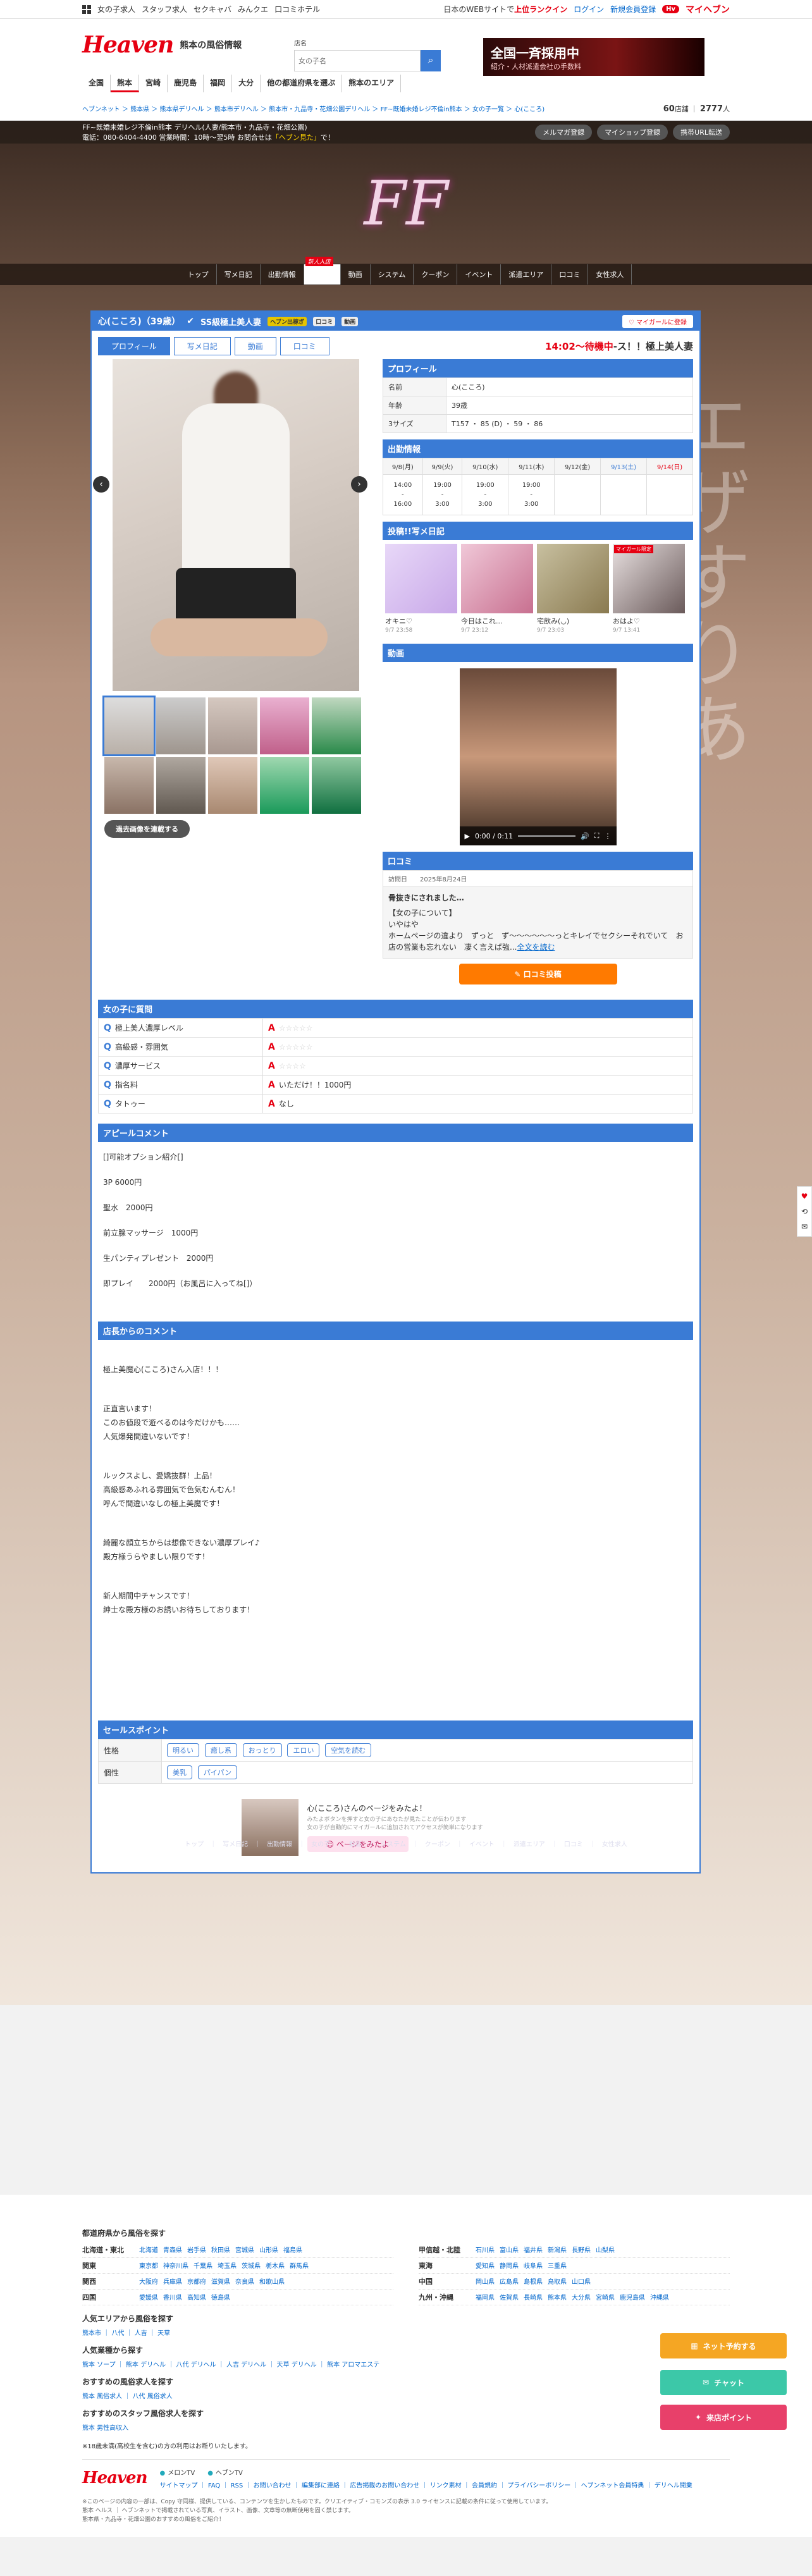 The image size is (812, 2576). I want to click on header-banner: 全国一斉採用中 紹介・人材派遣会社の手数料, so click(593, 57).